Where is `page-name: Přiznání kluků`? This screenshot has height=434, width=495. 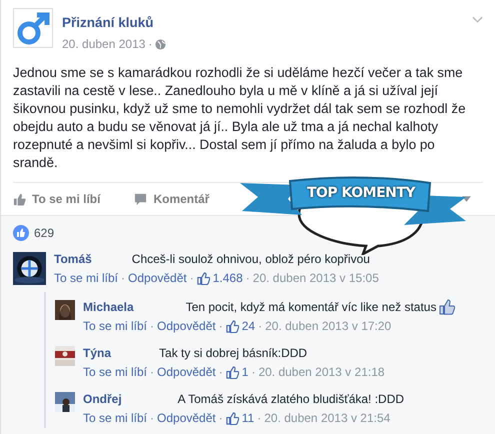 page-name: Přiznání kluků is located at coordinates (108, 22).